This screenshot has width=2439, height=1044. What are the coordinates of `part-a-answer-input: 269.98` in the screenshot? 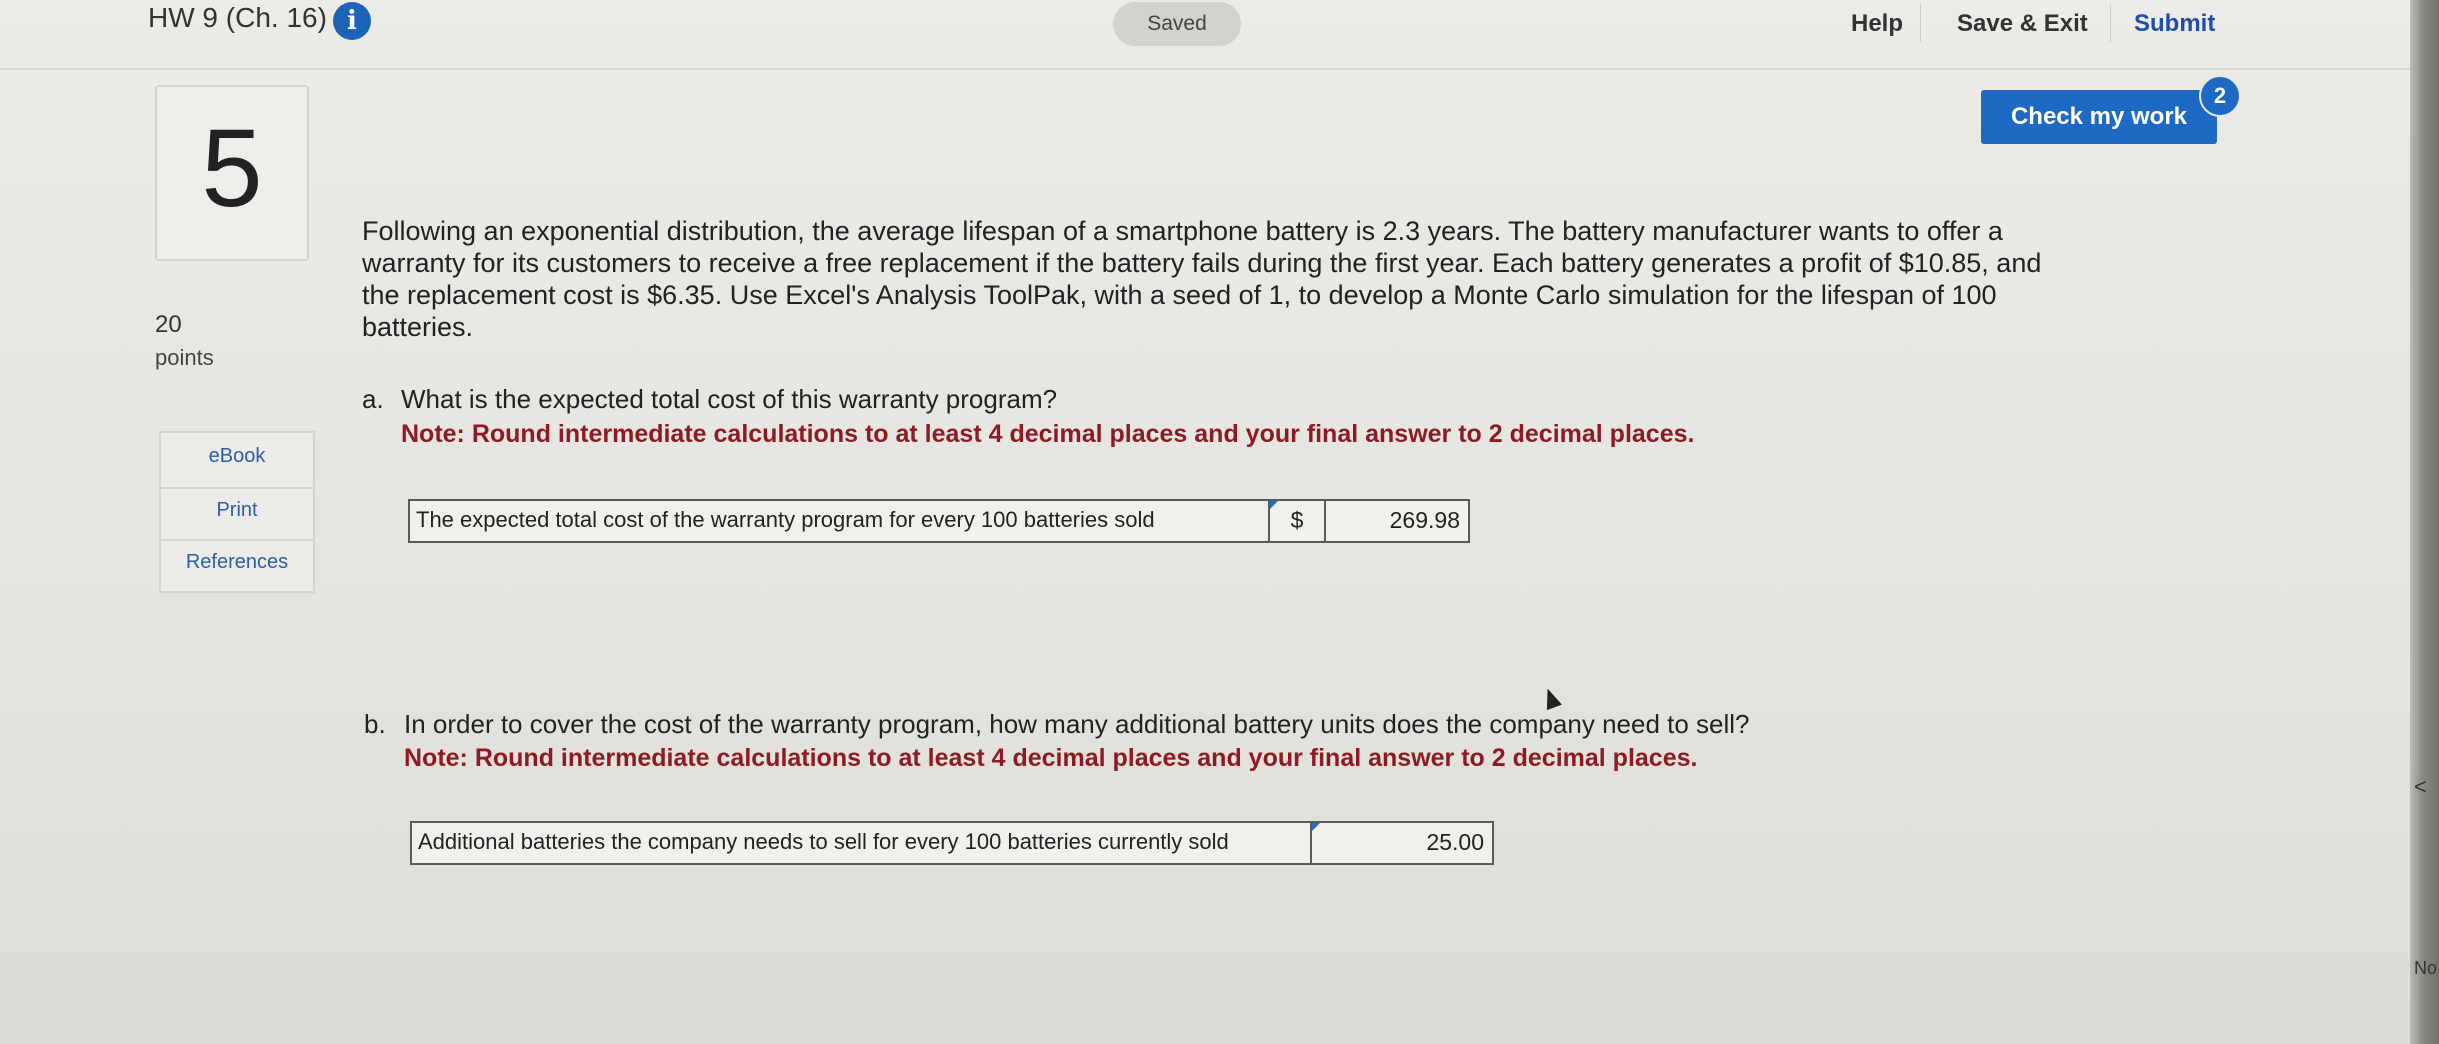 It's located at (1395, 521).